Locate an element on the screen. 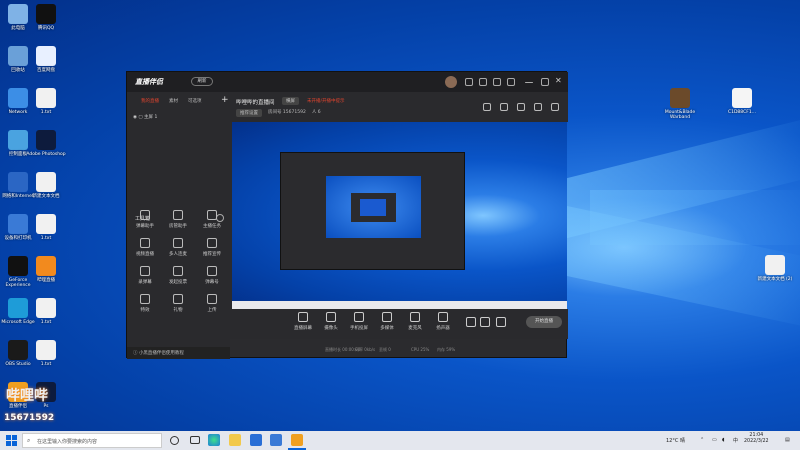 The width and height of the screenshot is (800, 450). avatar is located at coordinates (451, 82).